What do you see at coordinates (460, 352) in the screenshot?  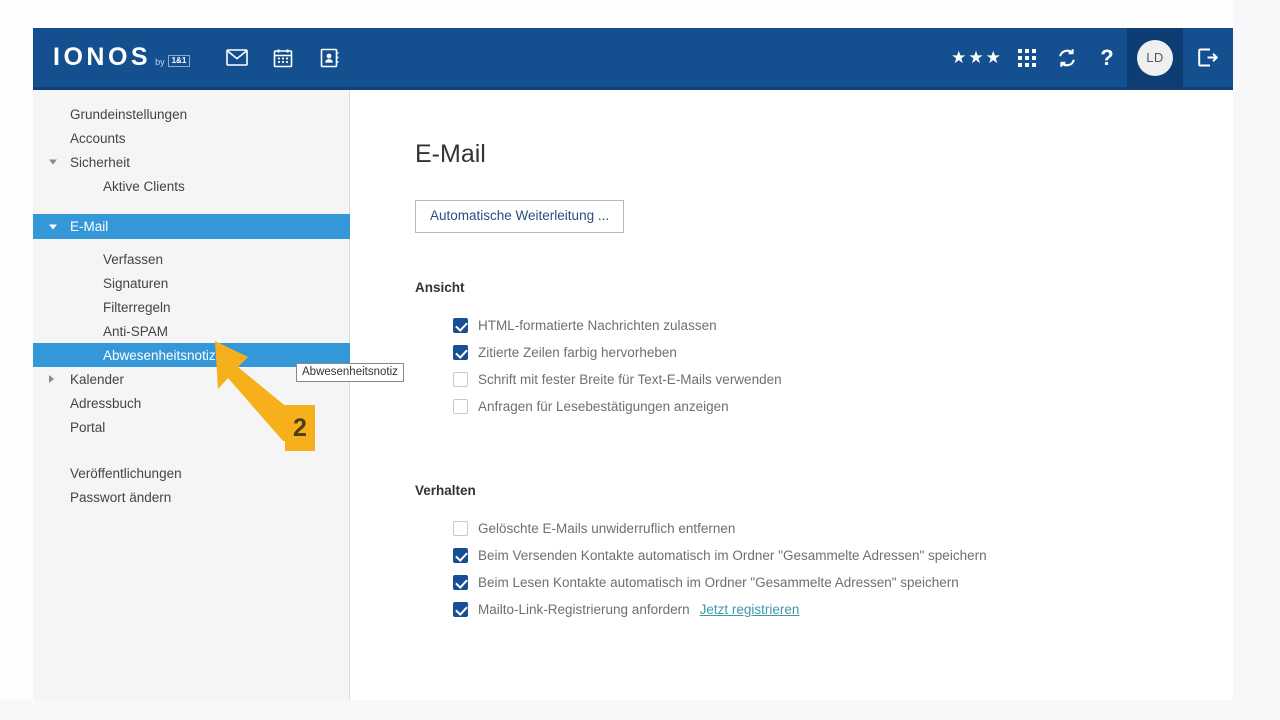 I see `checkbox-quoted-lines` at bounding box center [460, 352].